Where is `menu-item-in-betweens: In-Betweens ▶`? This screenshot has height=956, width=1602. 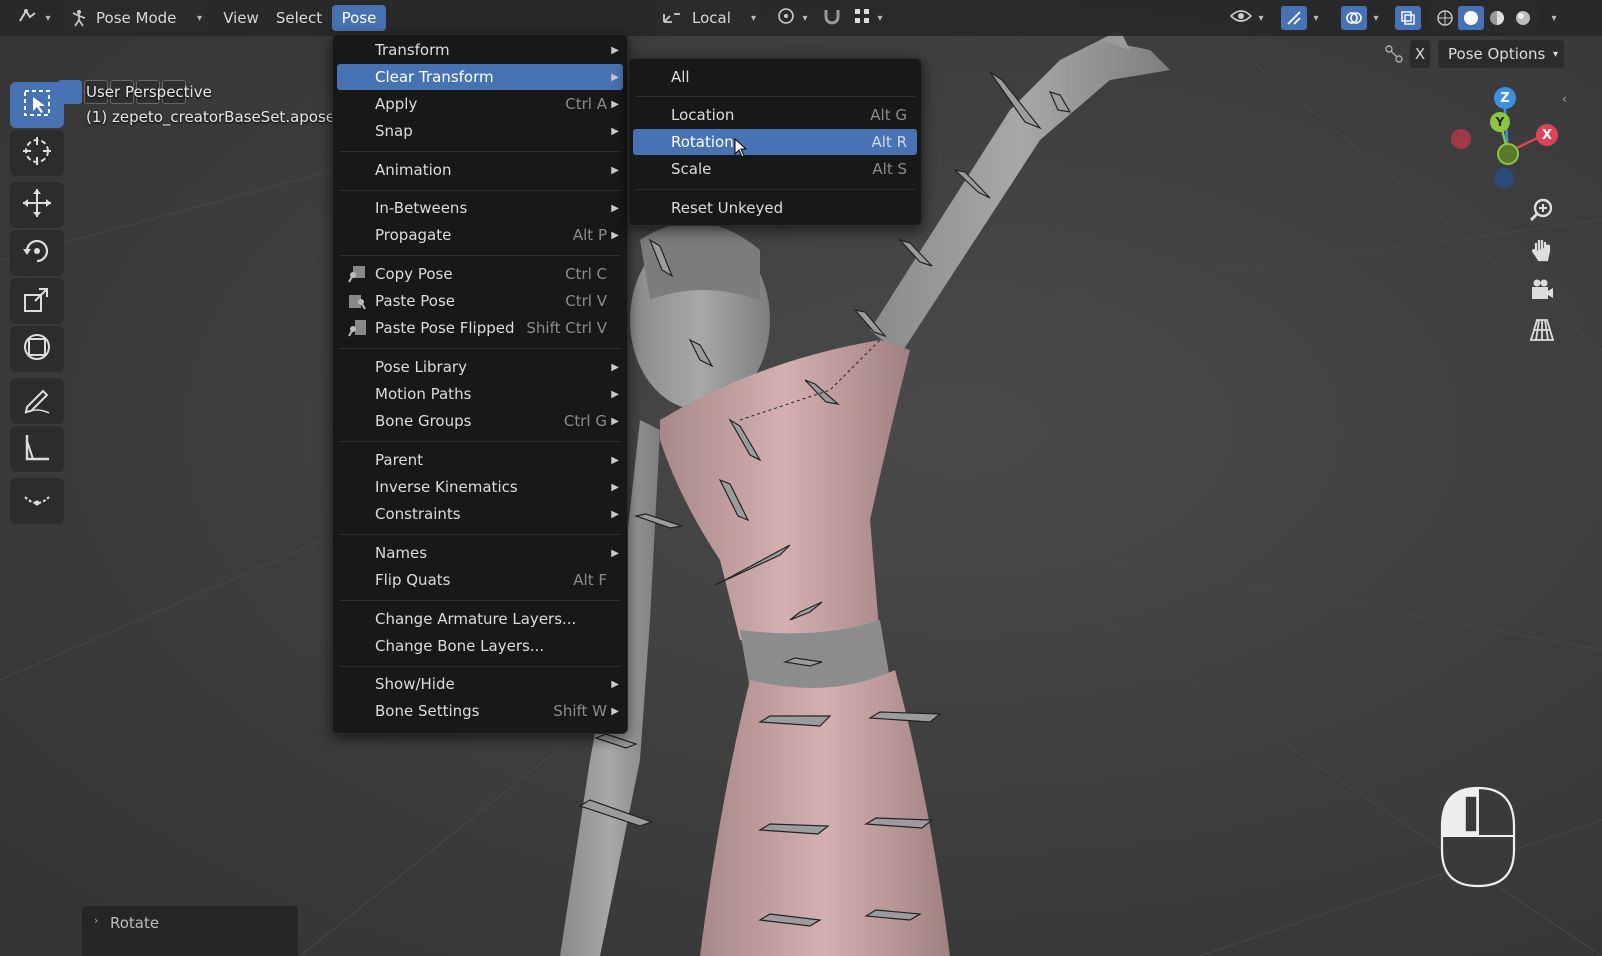
menu-item-in-betweens: In-Betweens ▶ is located at coordinates (480, 208).